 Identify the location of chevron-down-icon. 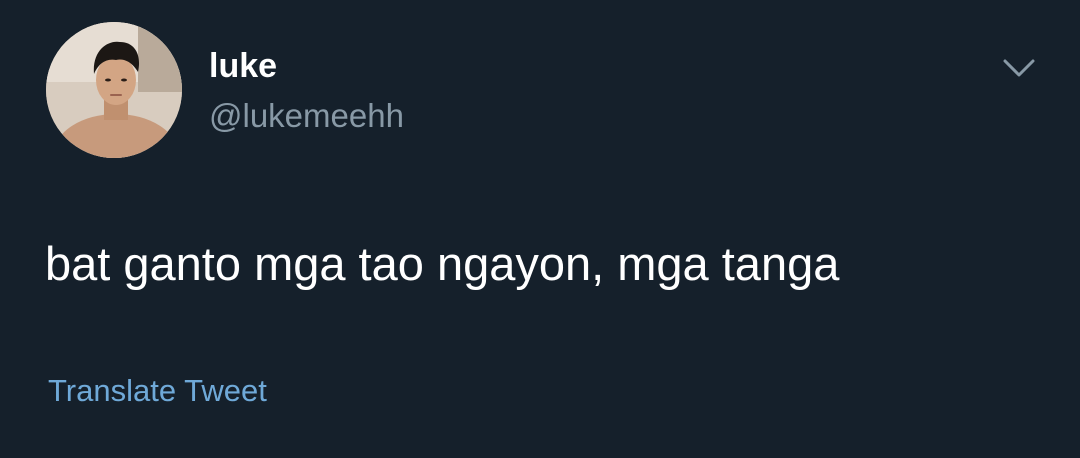
(1019, 67).